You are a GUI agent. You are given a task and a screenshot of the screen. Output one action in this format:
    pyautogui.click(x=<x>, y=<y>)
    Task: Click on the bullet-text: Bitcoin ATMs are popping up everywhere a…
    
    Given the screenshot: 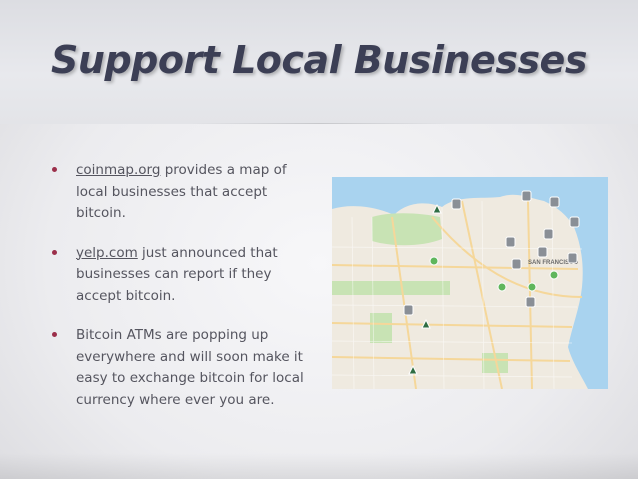 What is the action you would take?
    pyautogui.click(x=198, y=368)
    